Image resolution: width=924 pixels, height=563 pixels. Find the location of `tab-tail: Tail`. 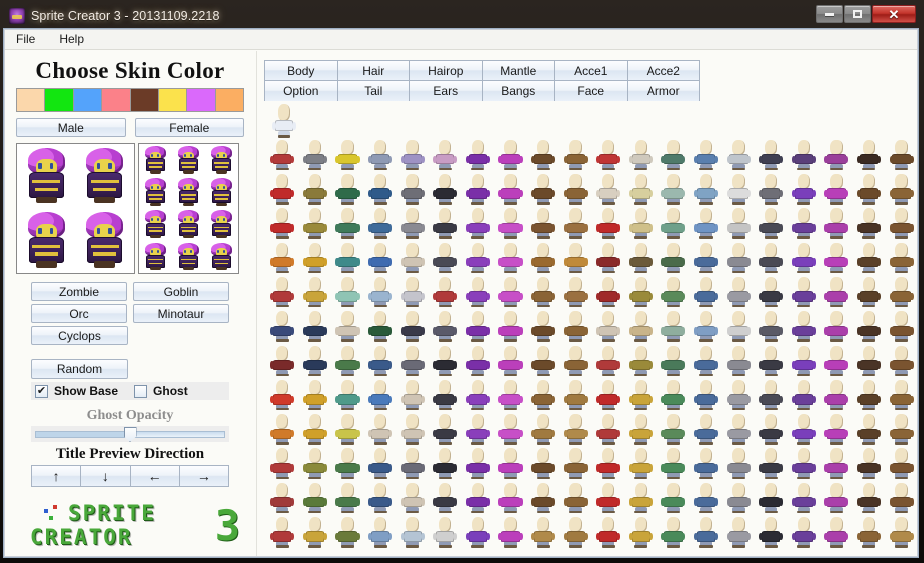

tab-tail: Tail is located at coordinates (373, 91).